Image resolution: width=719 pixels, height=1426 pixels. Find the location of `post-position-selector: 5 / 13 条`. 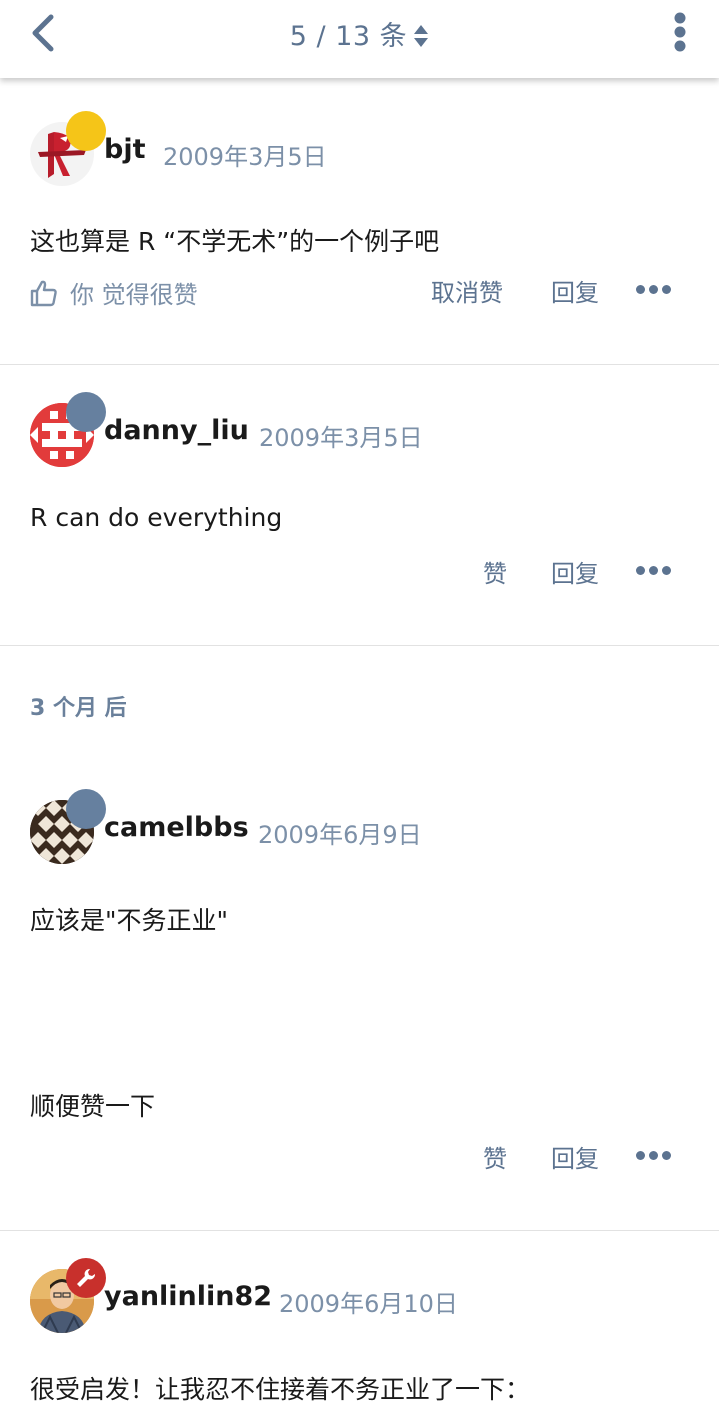

post-position-selector: 5 / 13 条 is located at coordinates (359, 33).